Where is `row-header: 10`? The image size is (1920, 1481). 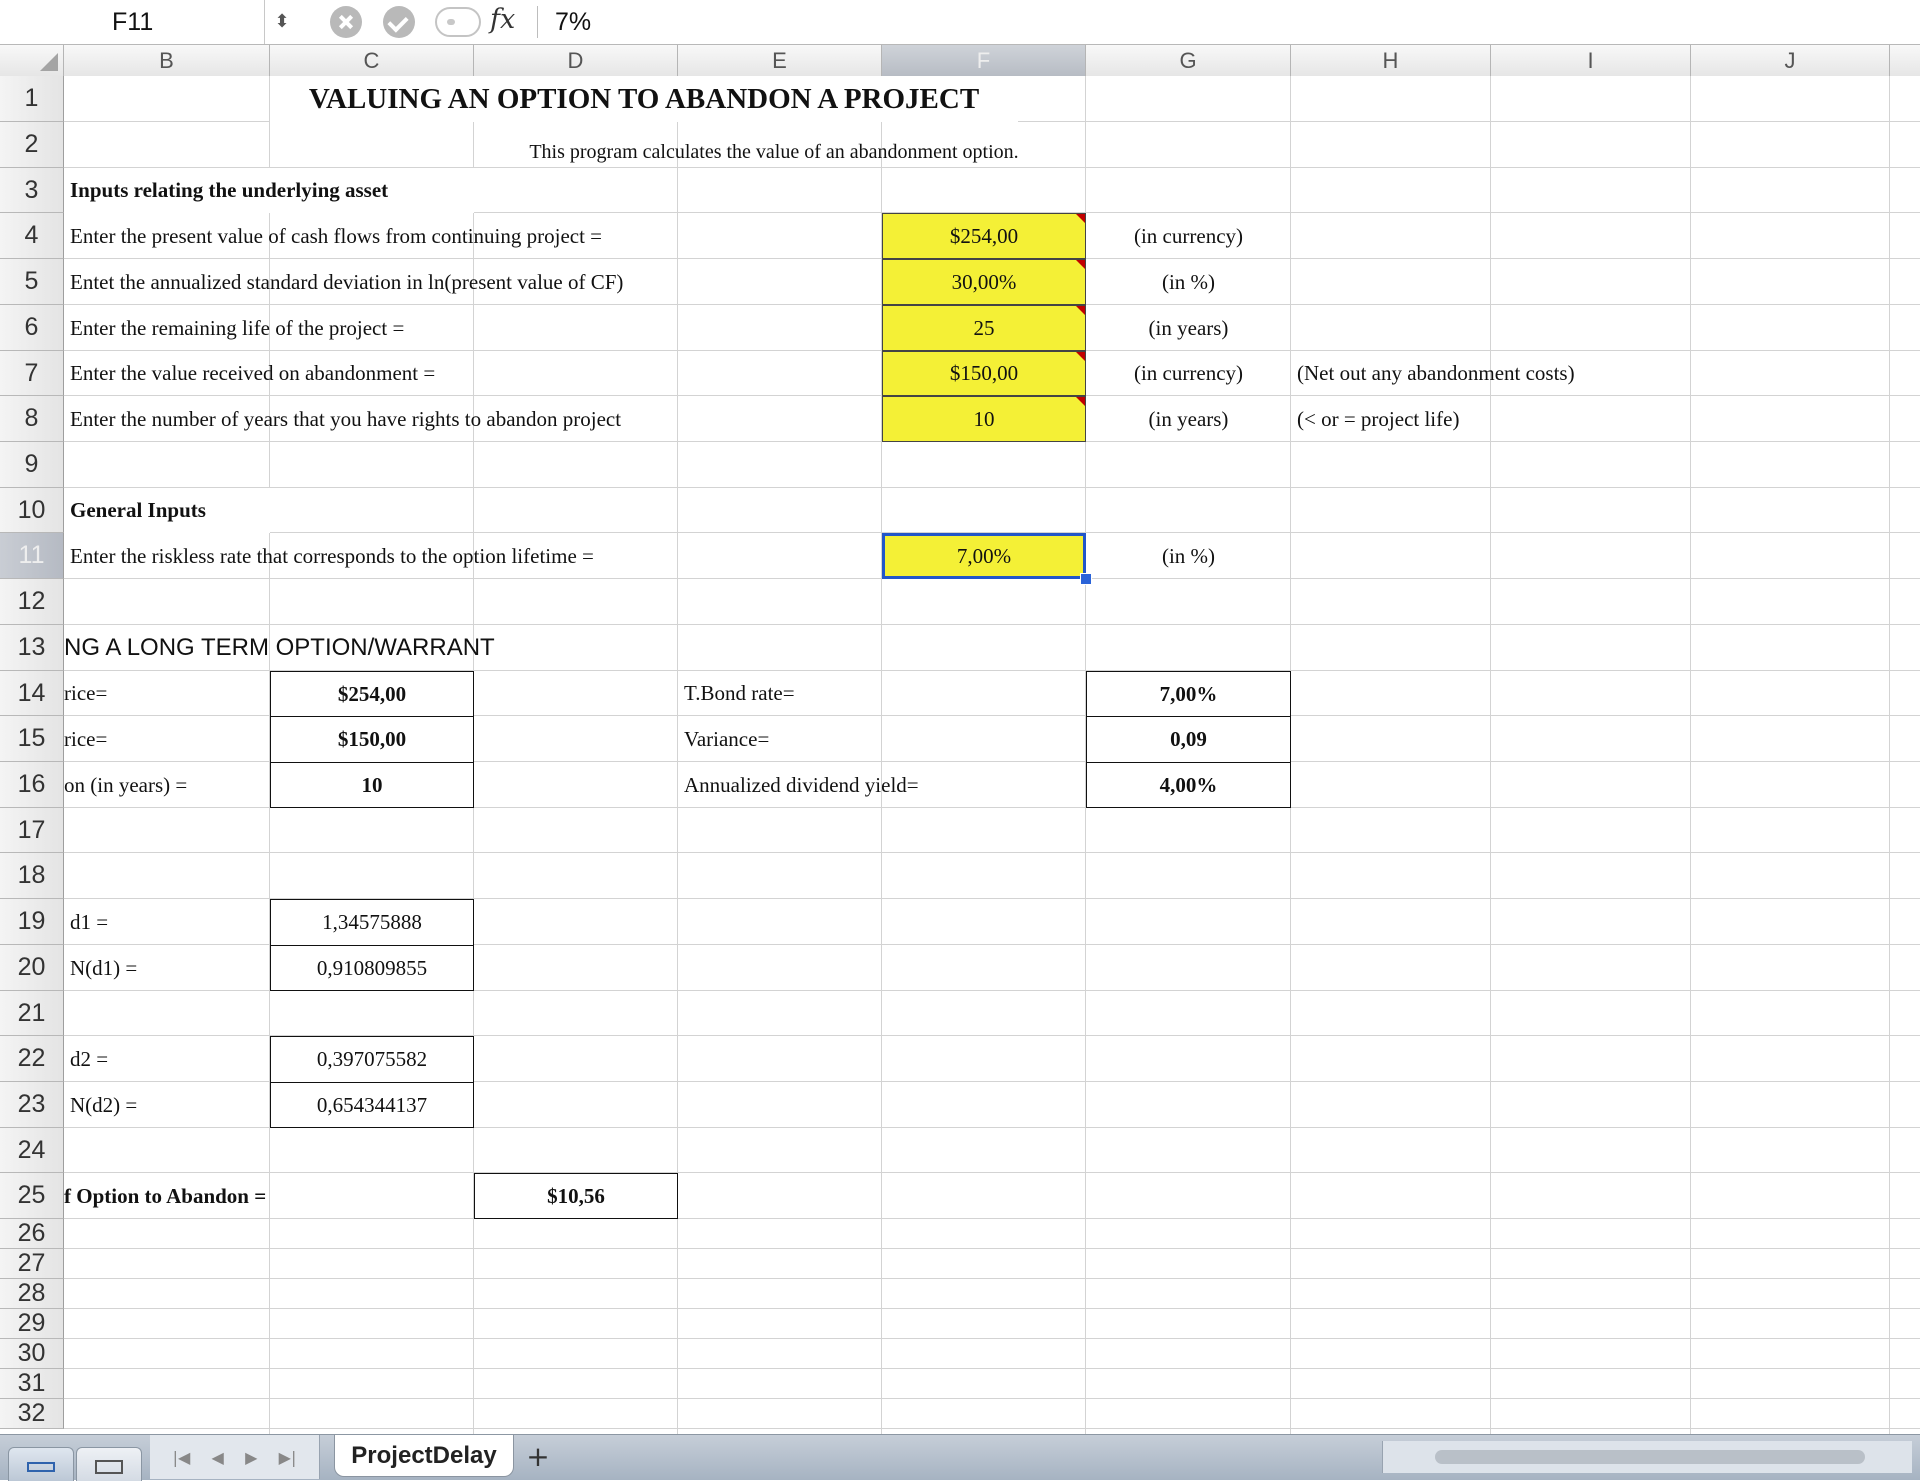 row-header: 10 is located at coordinates (32, 510).